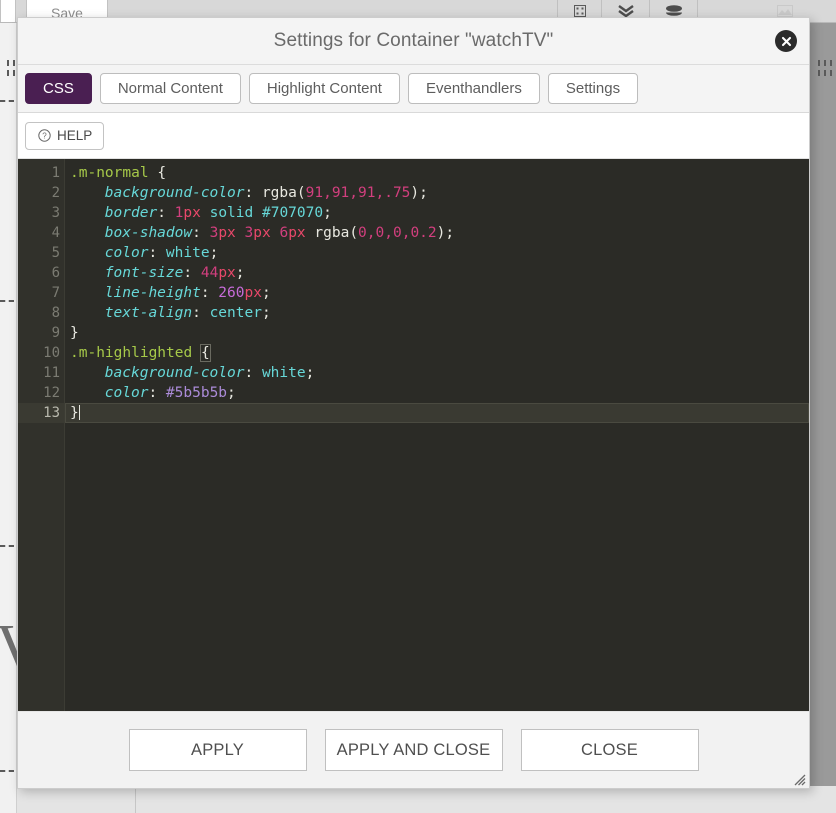  I want to click on css-number: .75, so click(397, 193).